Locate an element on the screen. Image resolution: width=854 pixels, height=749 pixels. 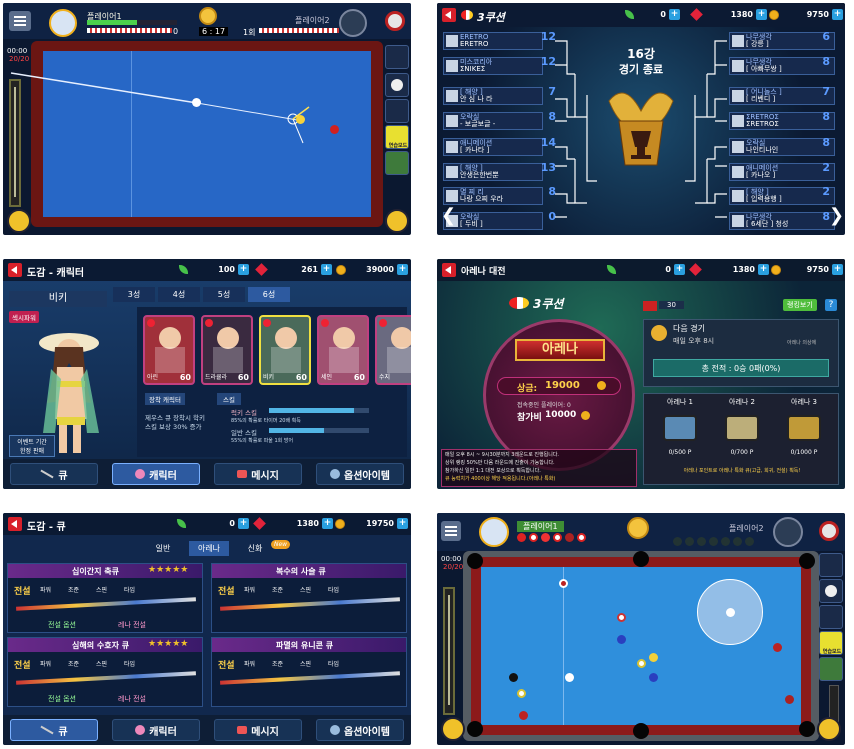
pocket is located at coordinates (641, 731).